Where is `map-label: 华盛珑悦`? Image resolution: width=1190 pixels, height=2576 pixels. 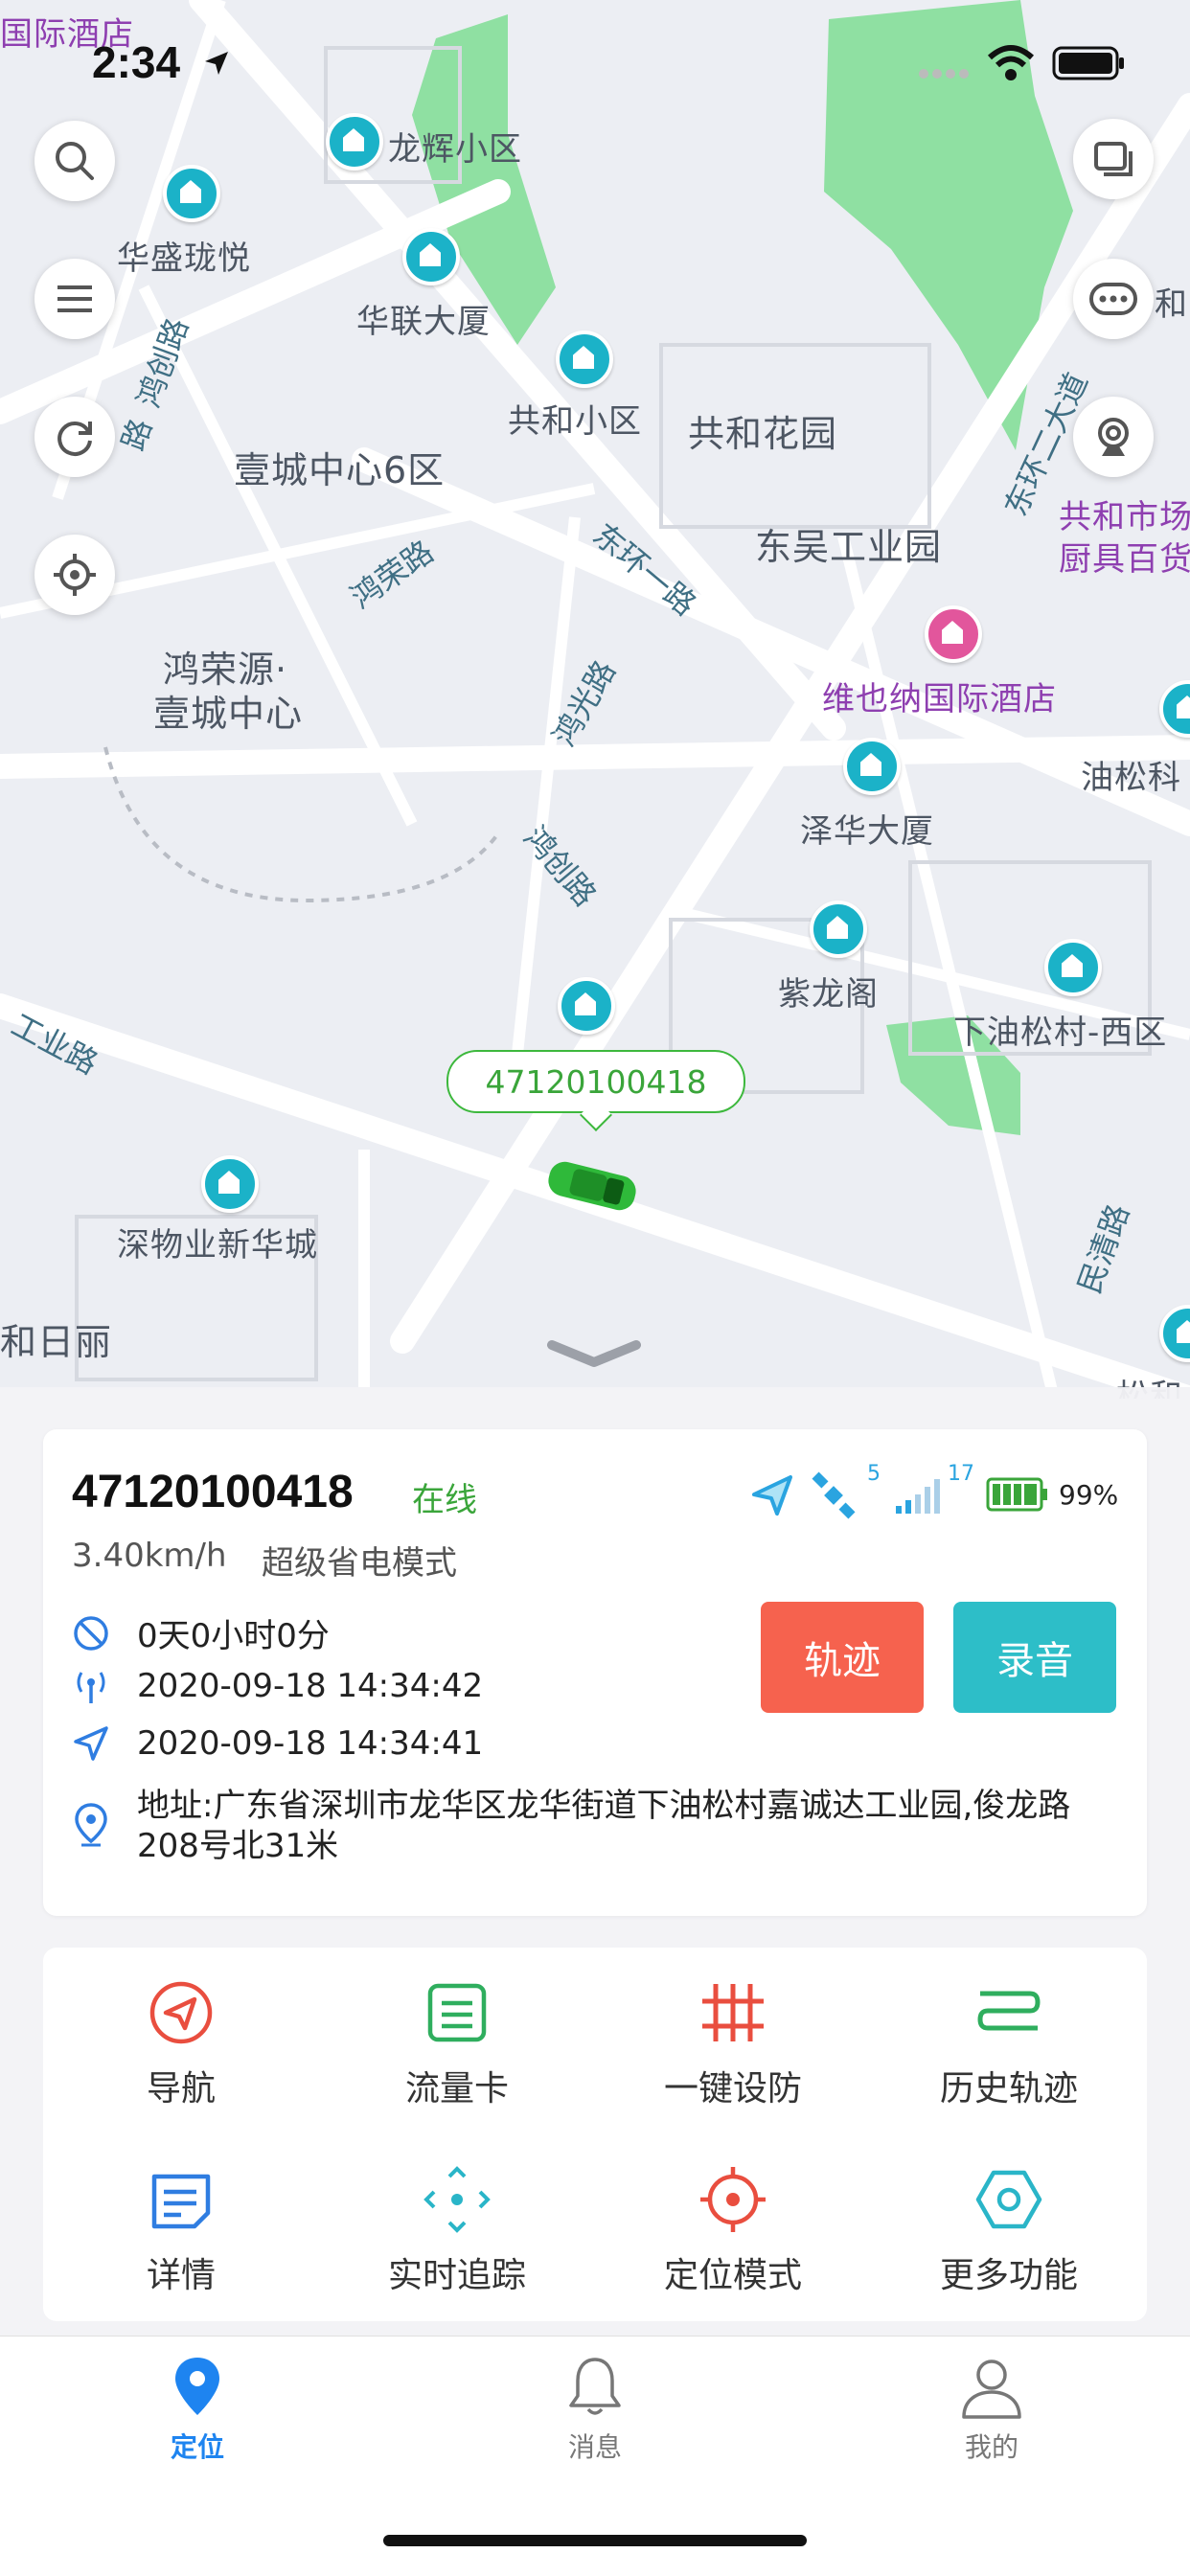
map-label: 华盛珑悦 is located at coordinates (184, 259).